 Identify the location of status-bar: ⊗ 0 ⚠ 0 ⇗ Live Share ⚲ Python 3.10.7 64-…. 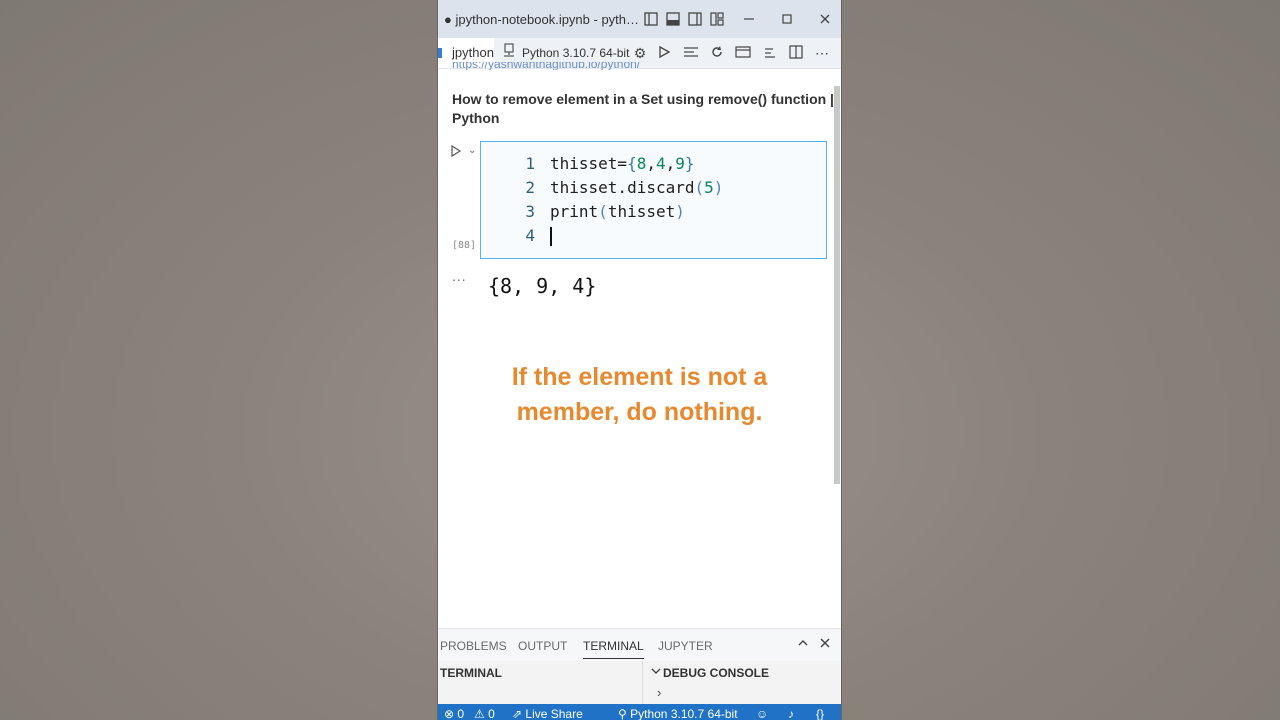
(639, 712).